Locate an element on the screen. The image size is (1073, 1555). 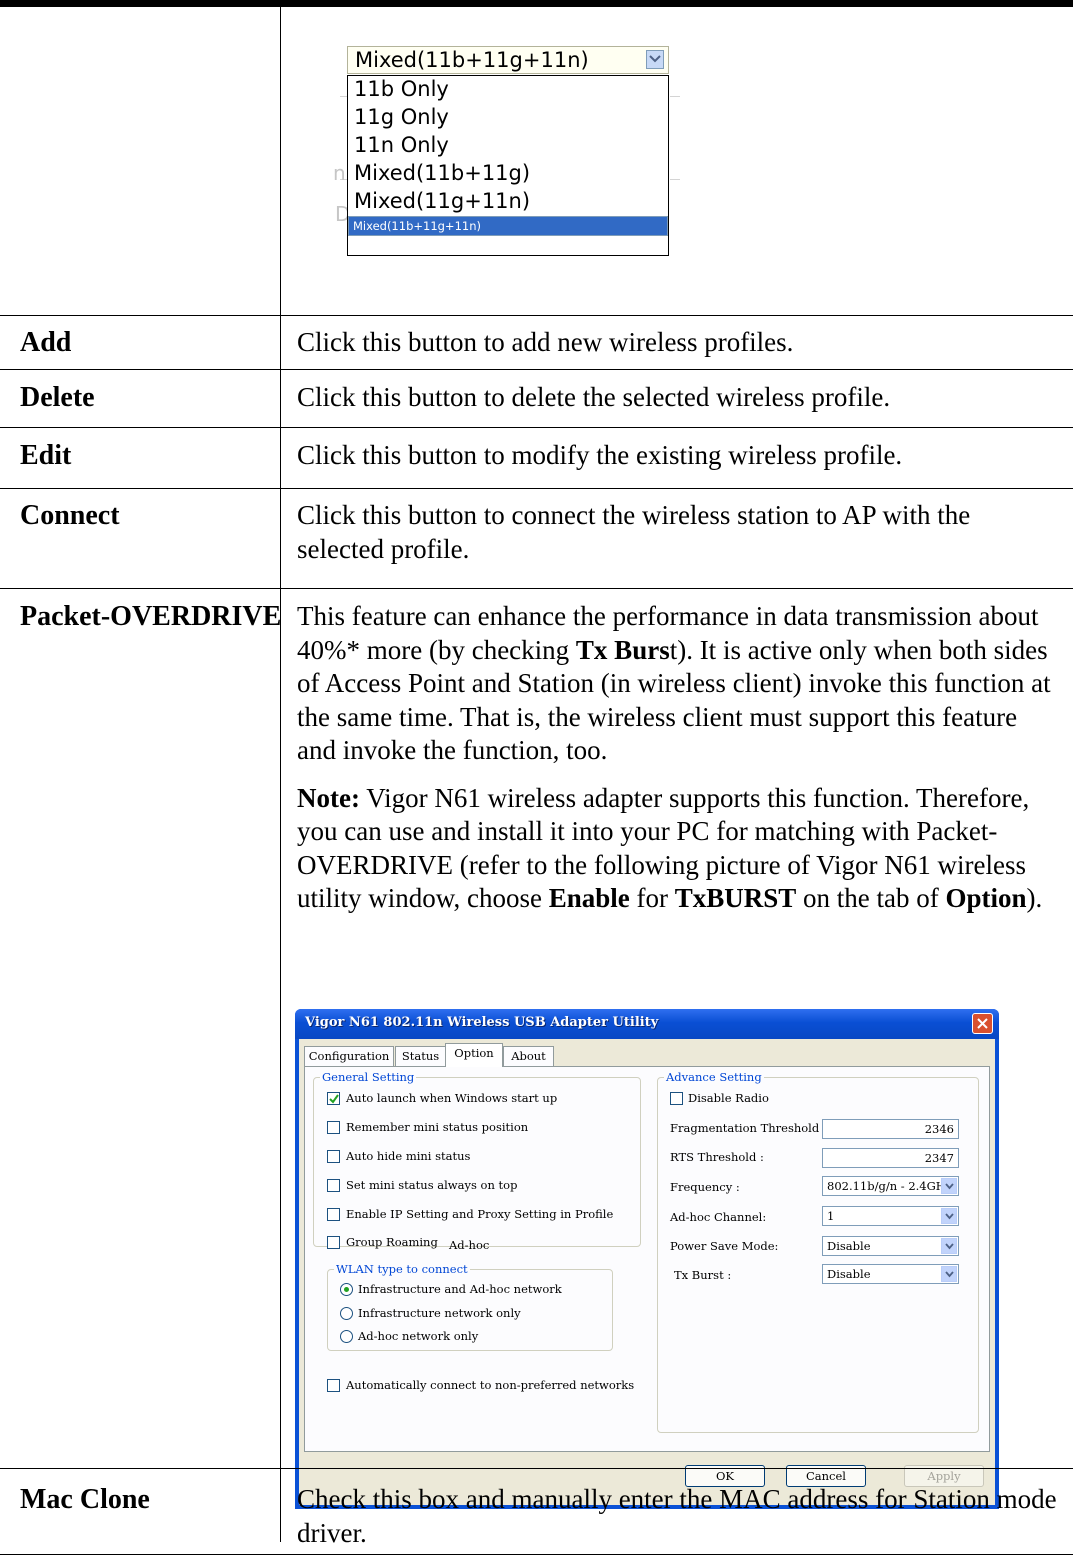
field-label: Fragmentation Threshold : is located at coordinates (748, 1128).